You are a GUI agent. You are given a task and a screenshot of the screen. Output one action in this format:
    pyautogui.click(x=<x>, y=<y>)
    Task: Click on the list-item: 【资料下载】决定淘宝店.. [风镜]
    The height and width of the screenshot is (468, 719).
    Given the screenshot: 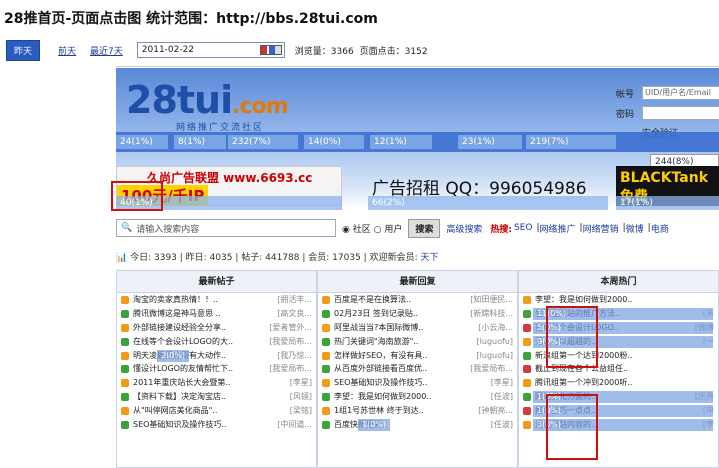 What is the action you would take?
    pyautogui.click(x=216, y=397)
    